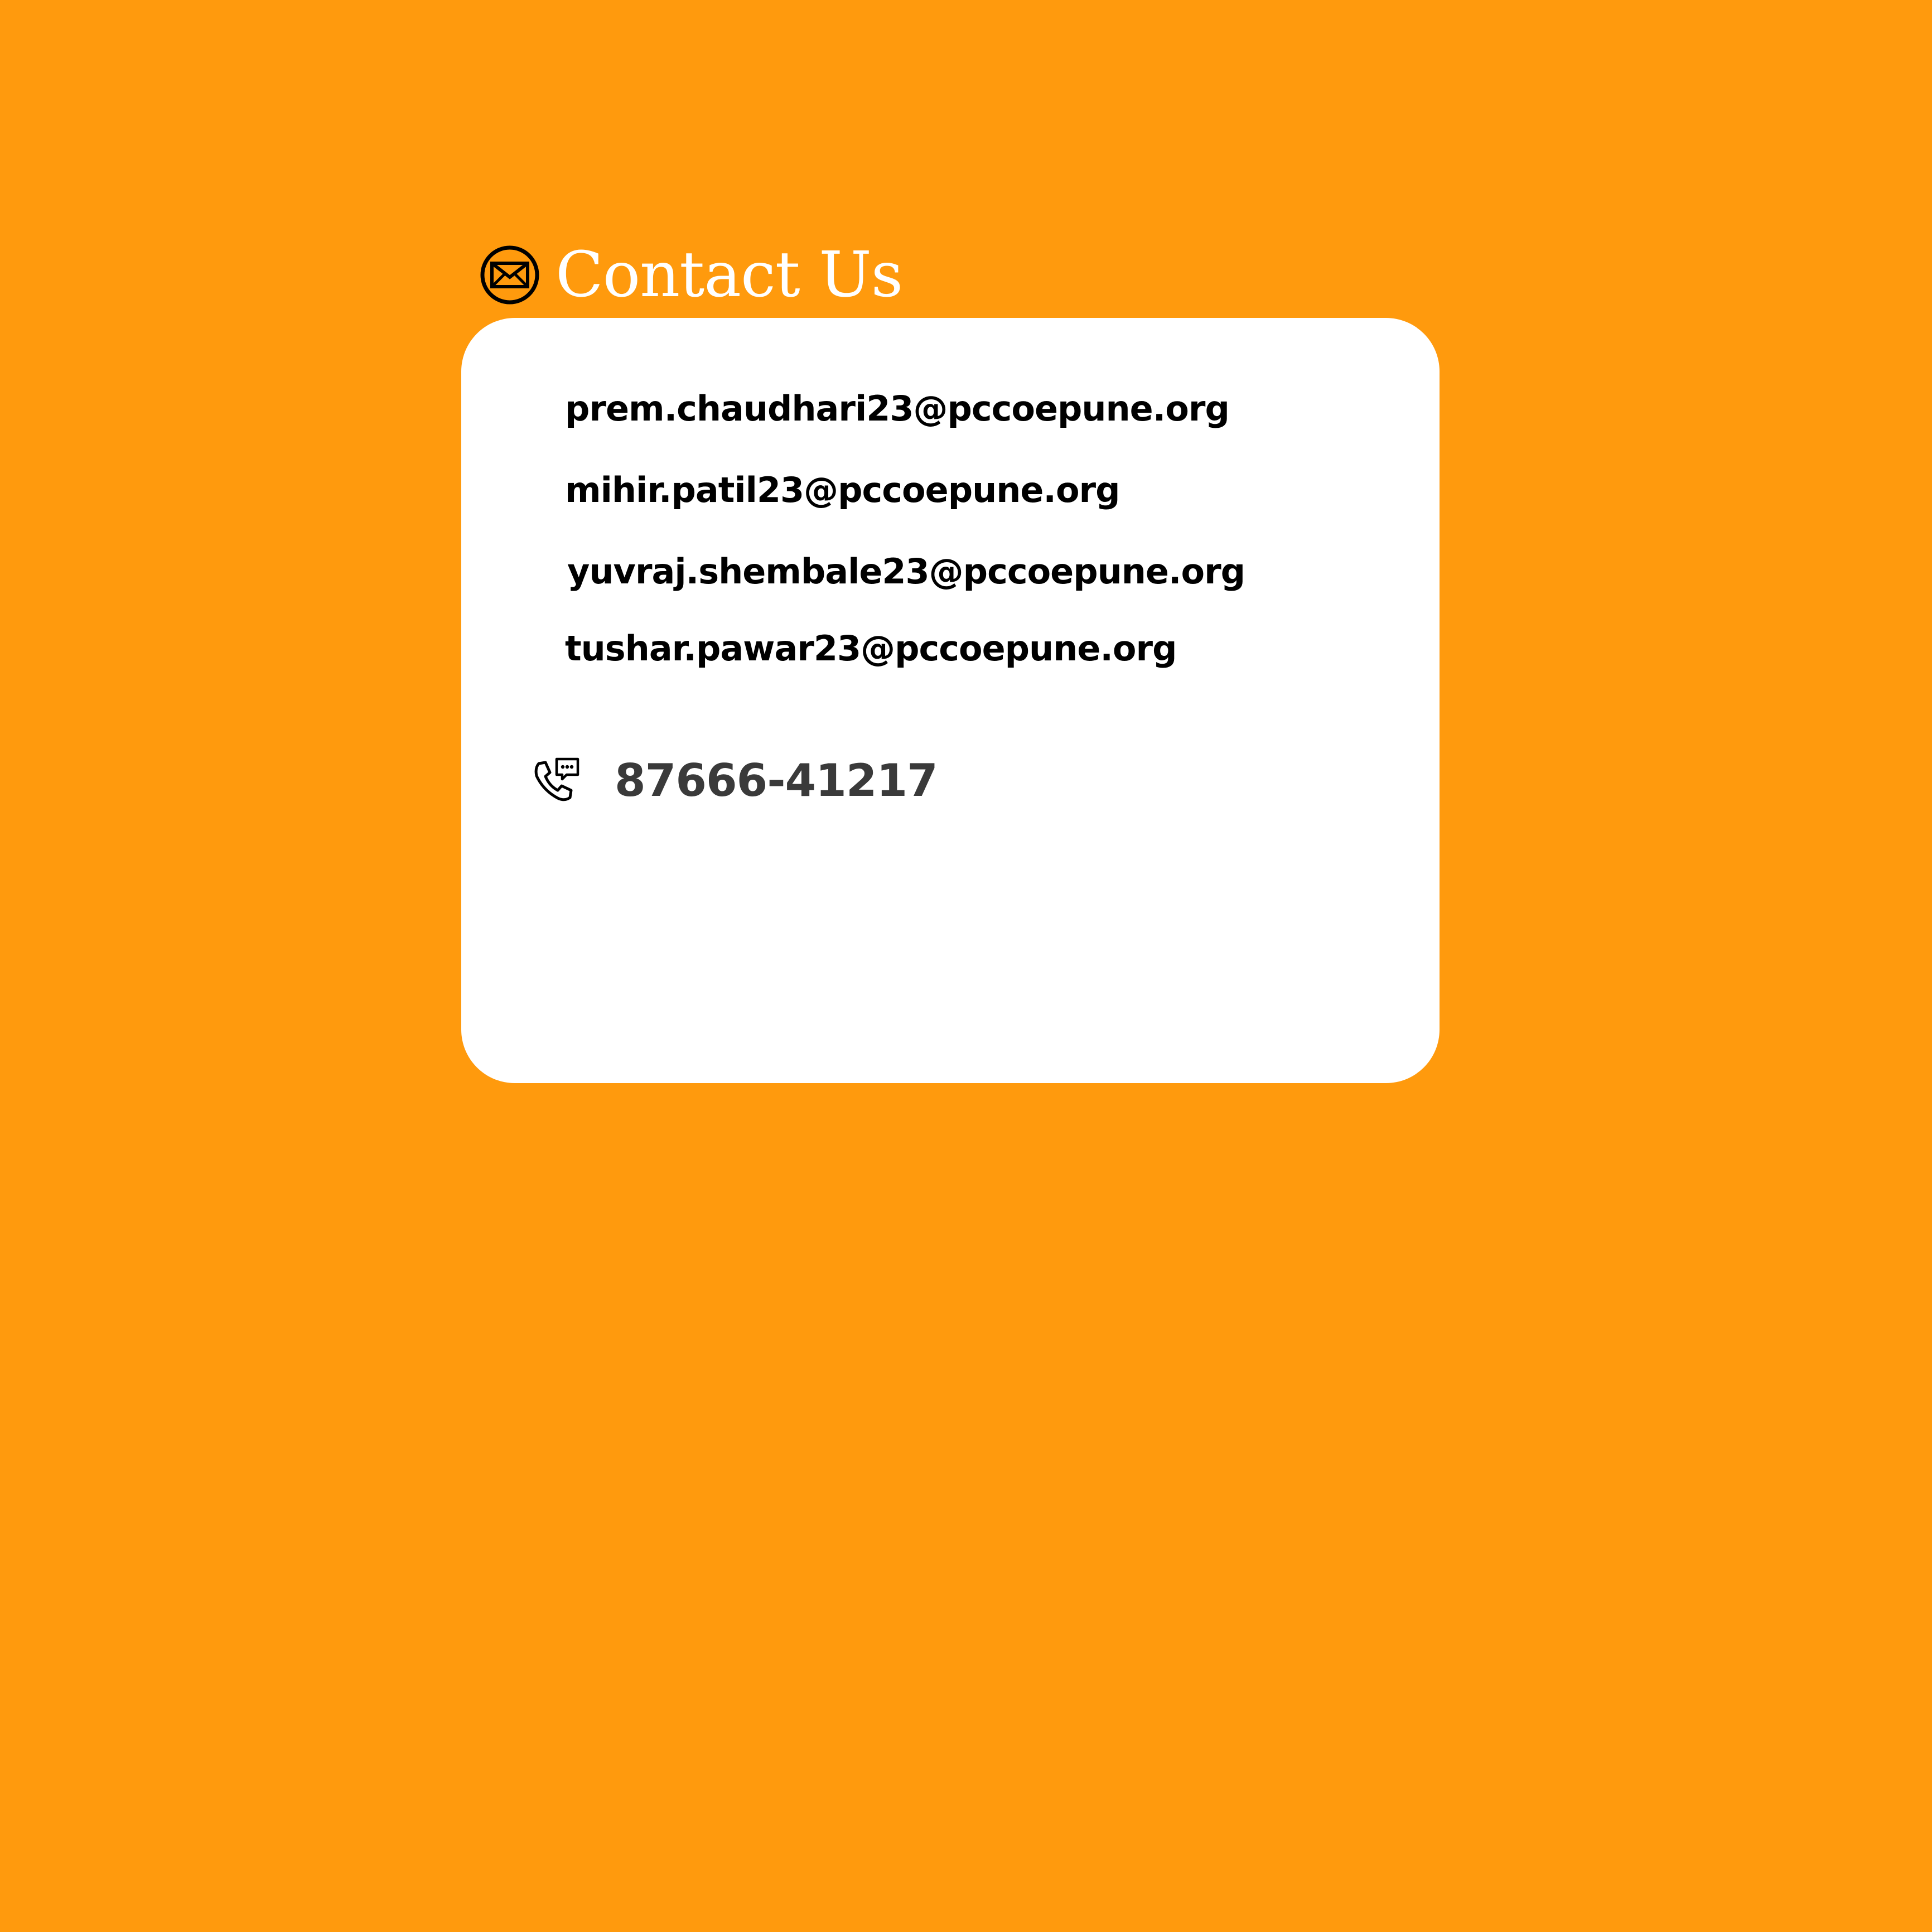 The height and width of the screenshot is (1932, 1932). What do you see at coordinates (776, 781) in the screenshot?
I see `phone-number: 87666-41217` at bounding box center [776, 781].